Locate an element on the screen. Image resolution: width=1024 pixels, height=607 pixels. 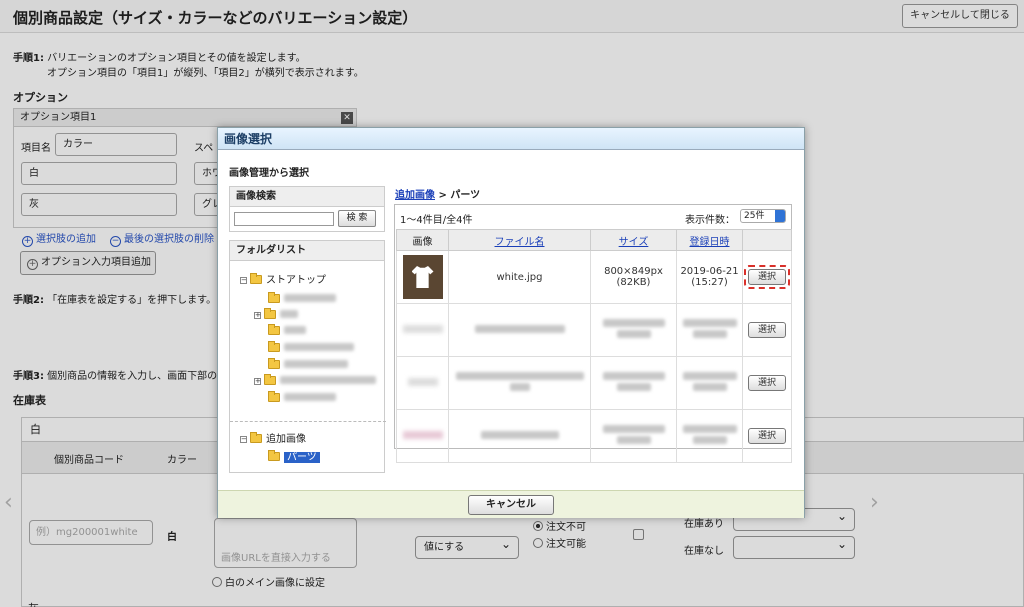
cancel-button: キャンセル is located at coordinates (511, 505).